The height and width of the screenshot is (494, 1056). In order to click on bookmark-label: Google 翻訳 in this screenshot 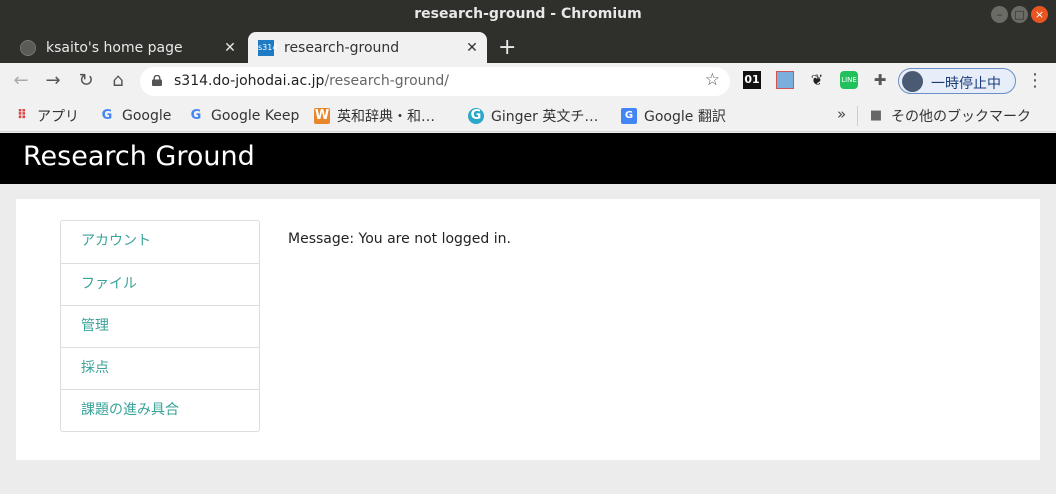, I will do `click(685, 117)`.